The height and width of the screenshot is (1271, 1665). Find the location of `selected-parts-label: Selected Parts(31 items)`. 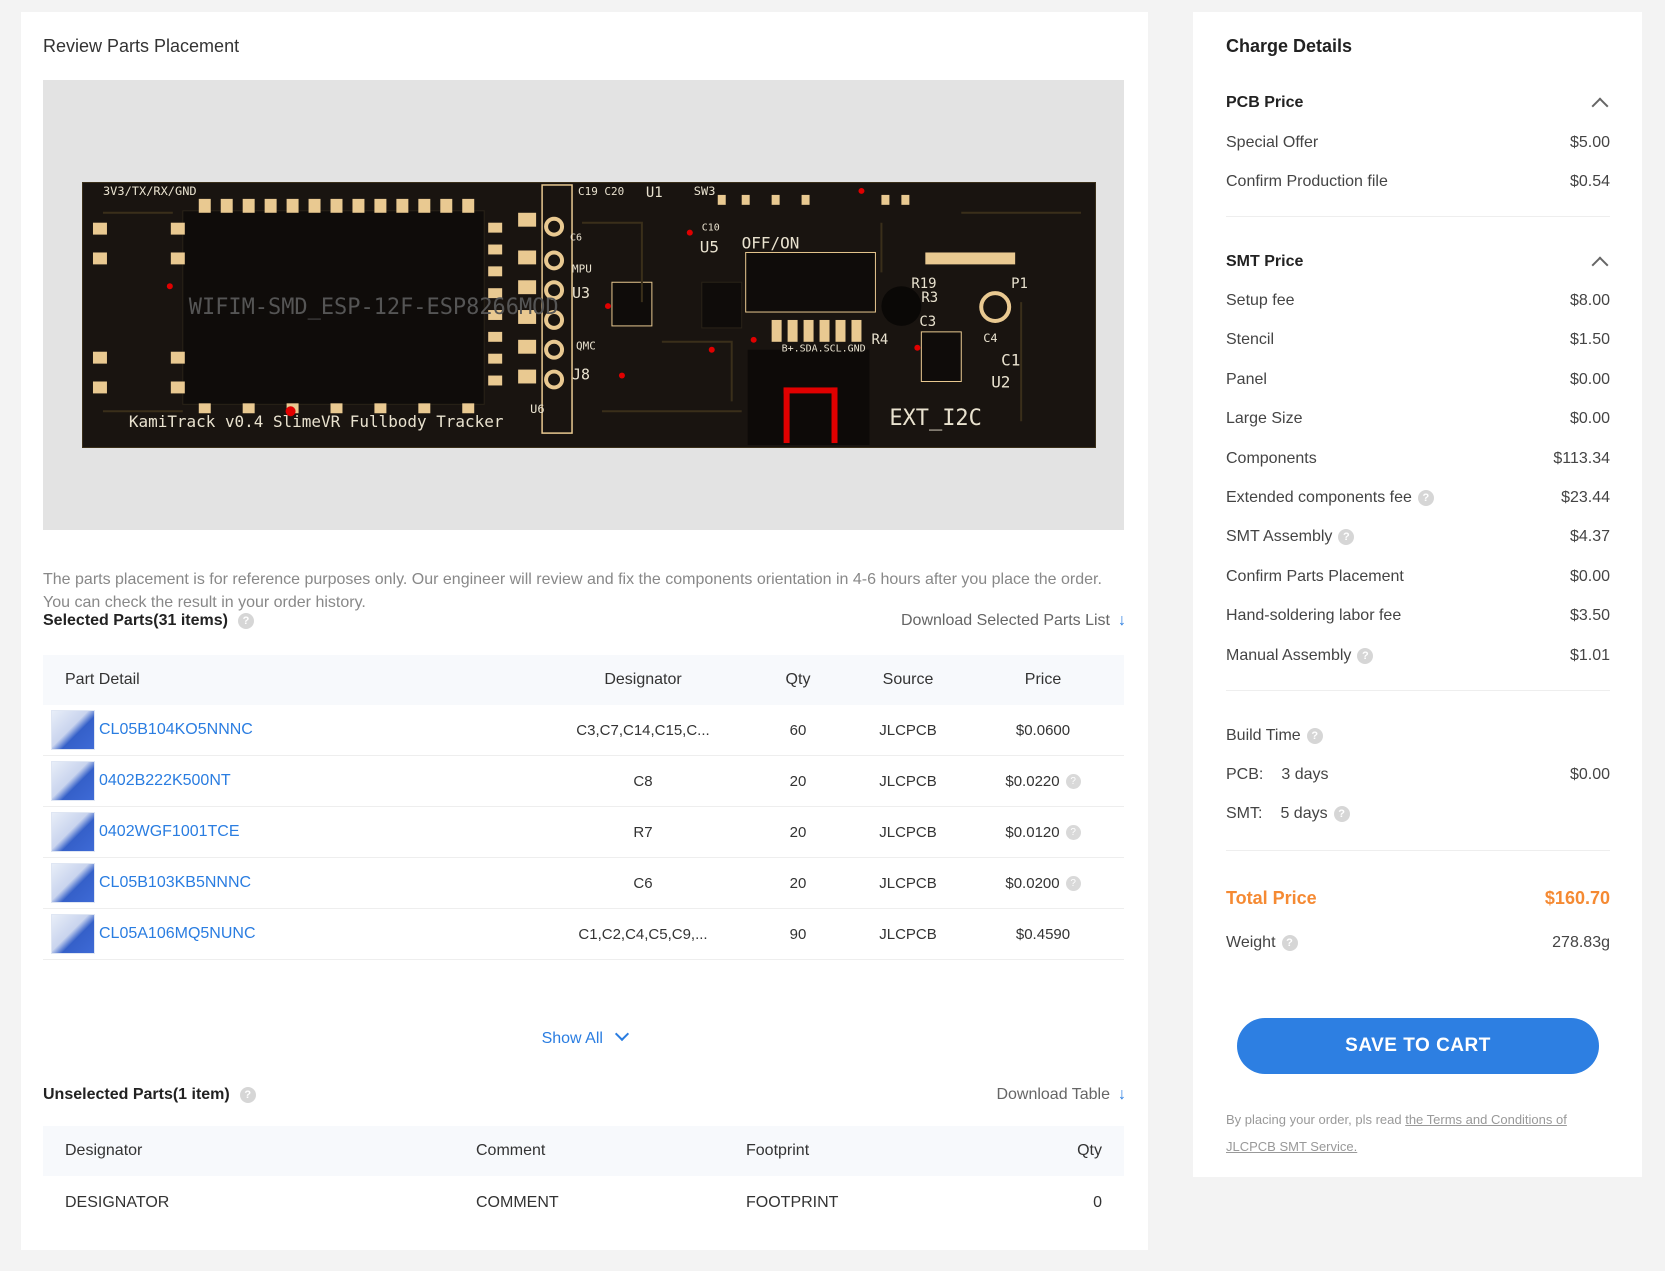

selected-parts-label: Selected Parts(31 items) is located at coordinates (135, 620).